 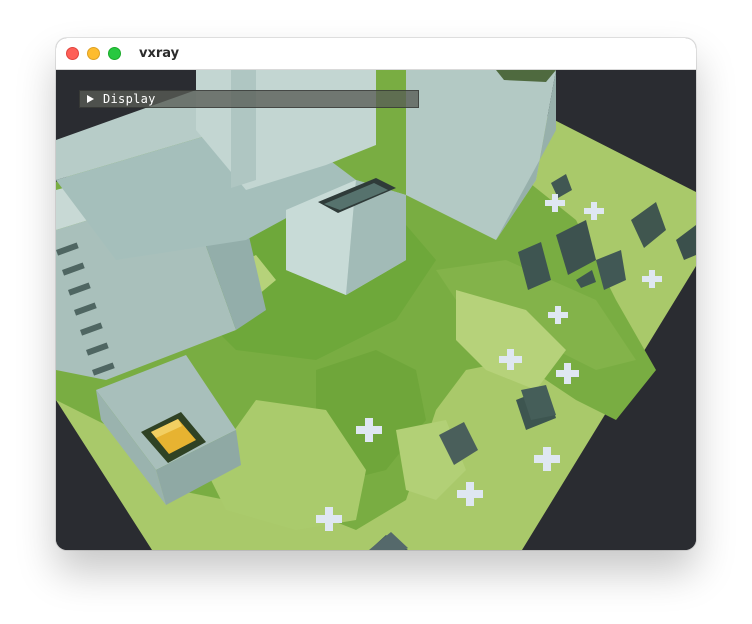 I want to click on window-title: vxray, so click(x=159, y=53).